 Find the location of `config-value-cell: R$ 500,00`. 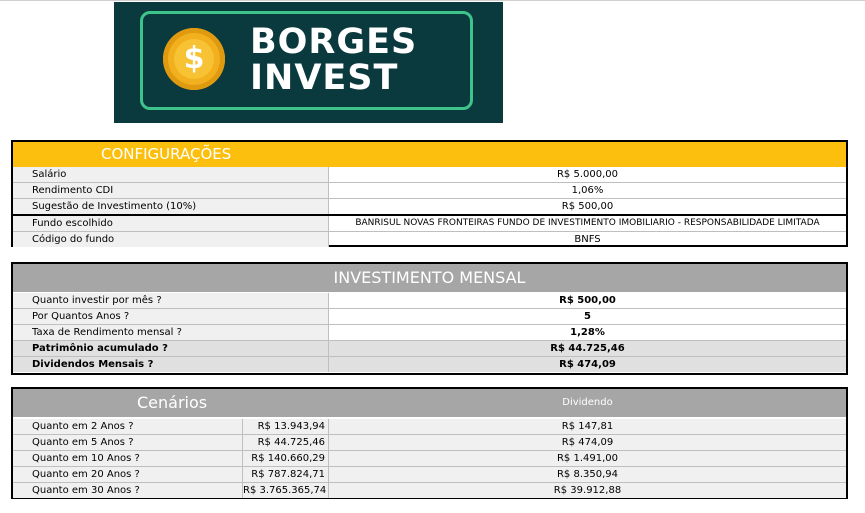

config-value-cell: R$ 500,00 is located at coordinates (587, 206).